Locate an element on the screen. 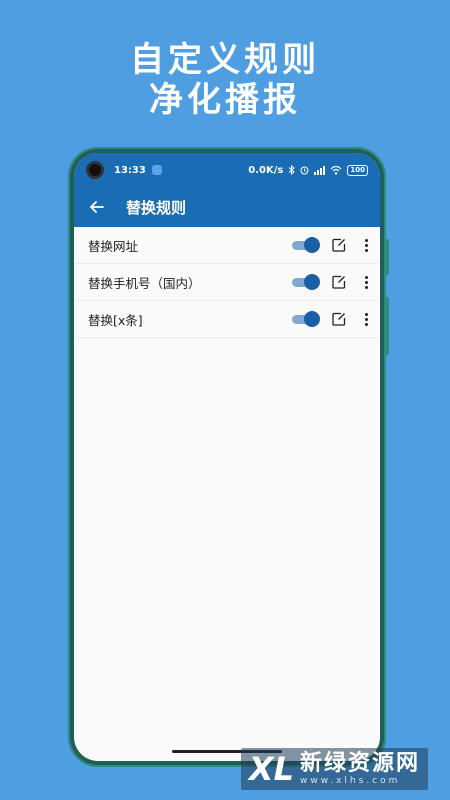 The image size is (450, 800). list-item: 替换[x条] is located at coordinates (227, 319).